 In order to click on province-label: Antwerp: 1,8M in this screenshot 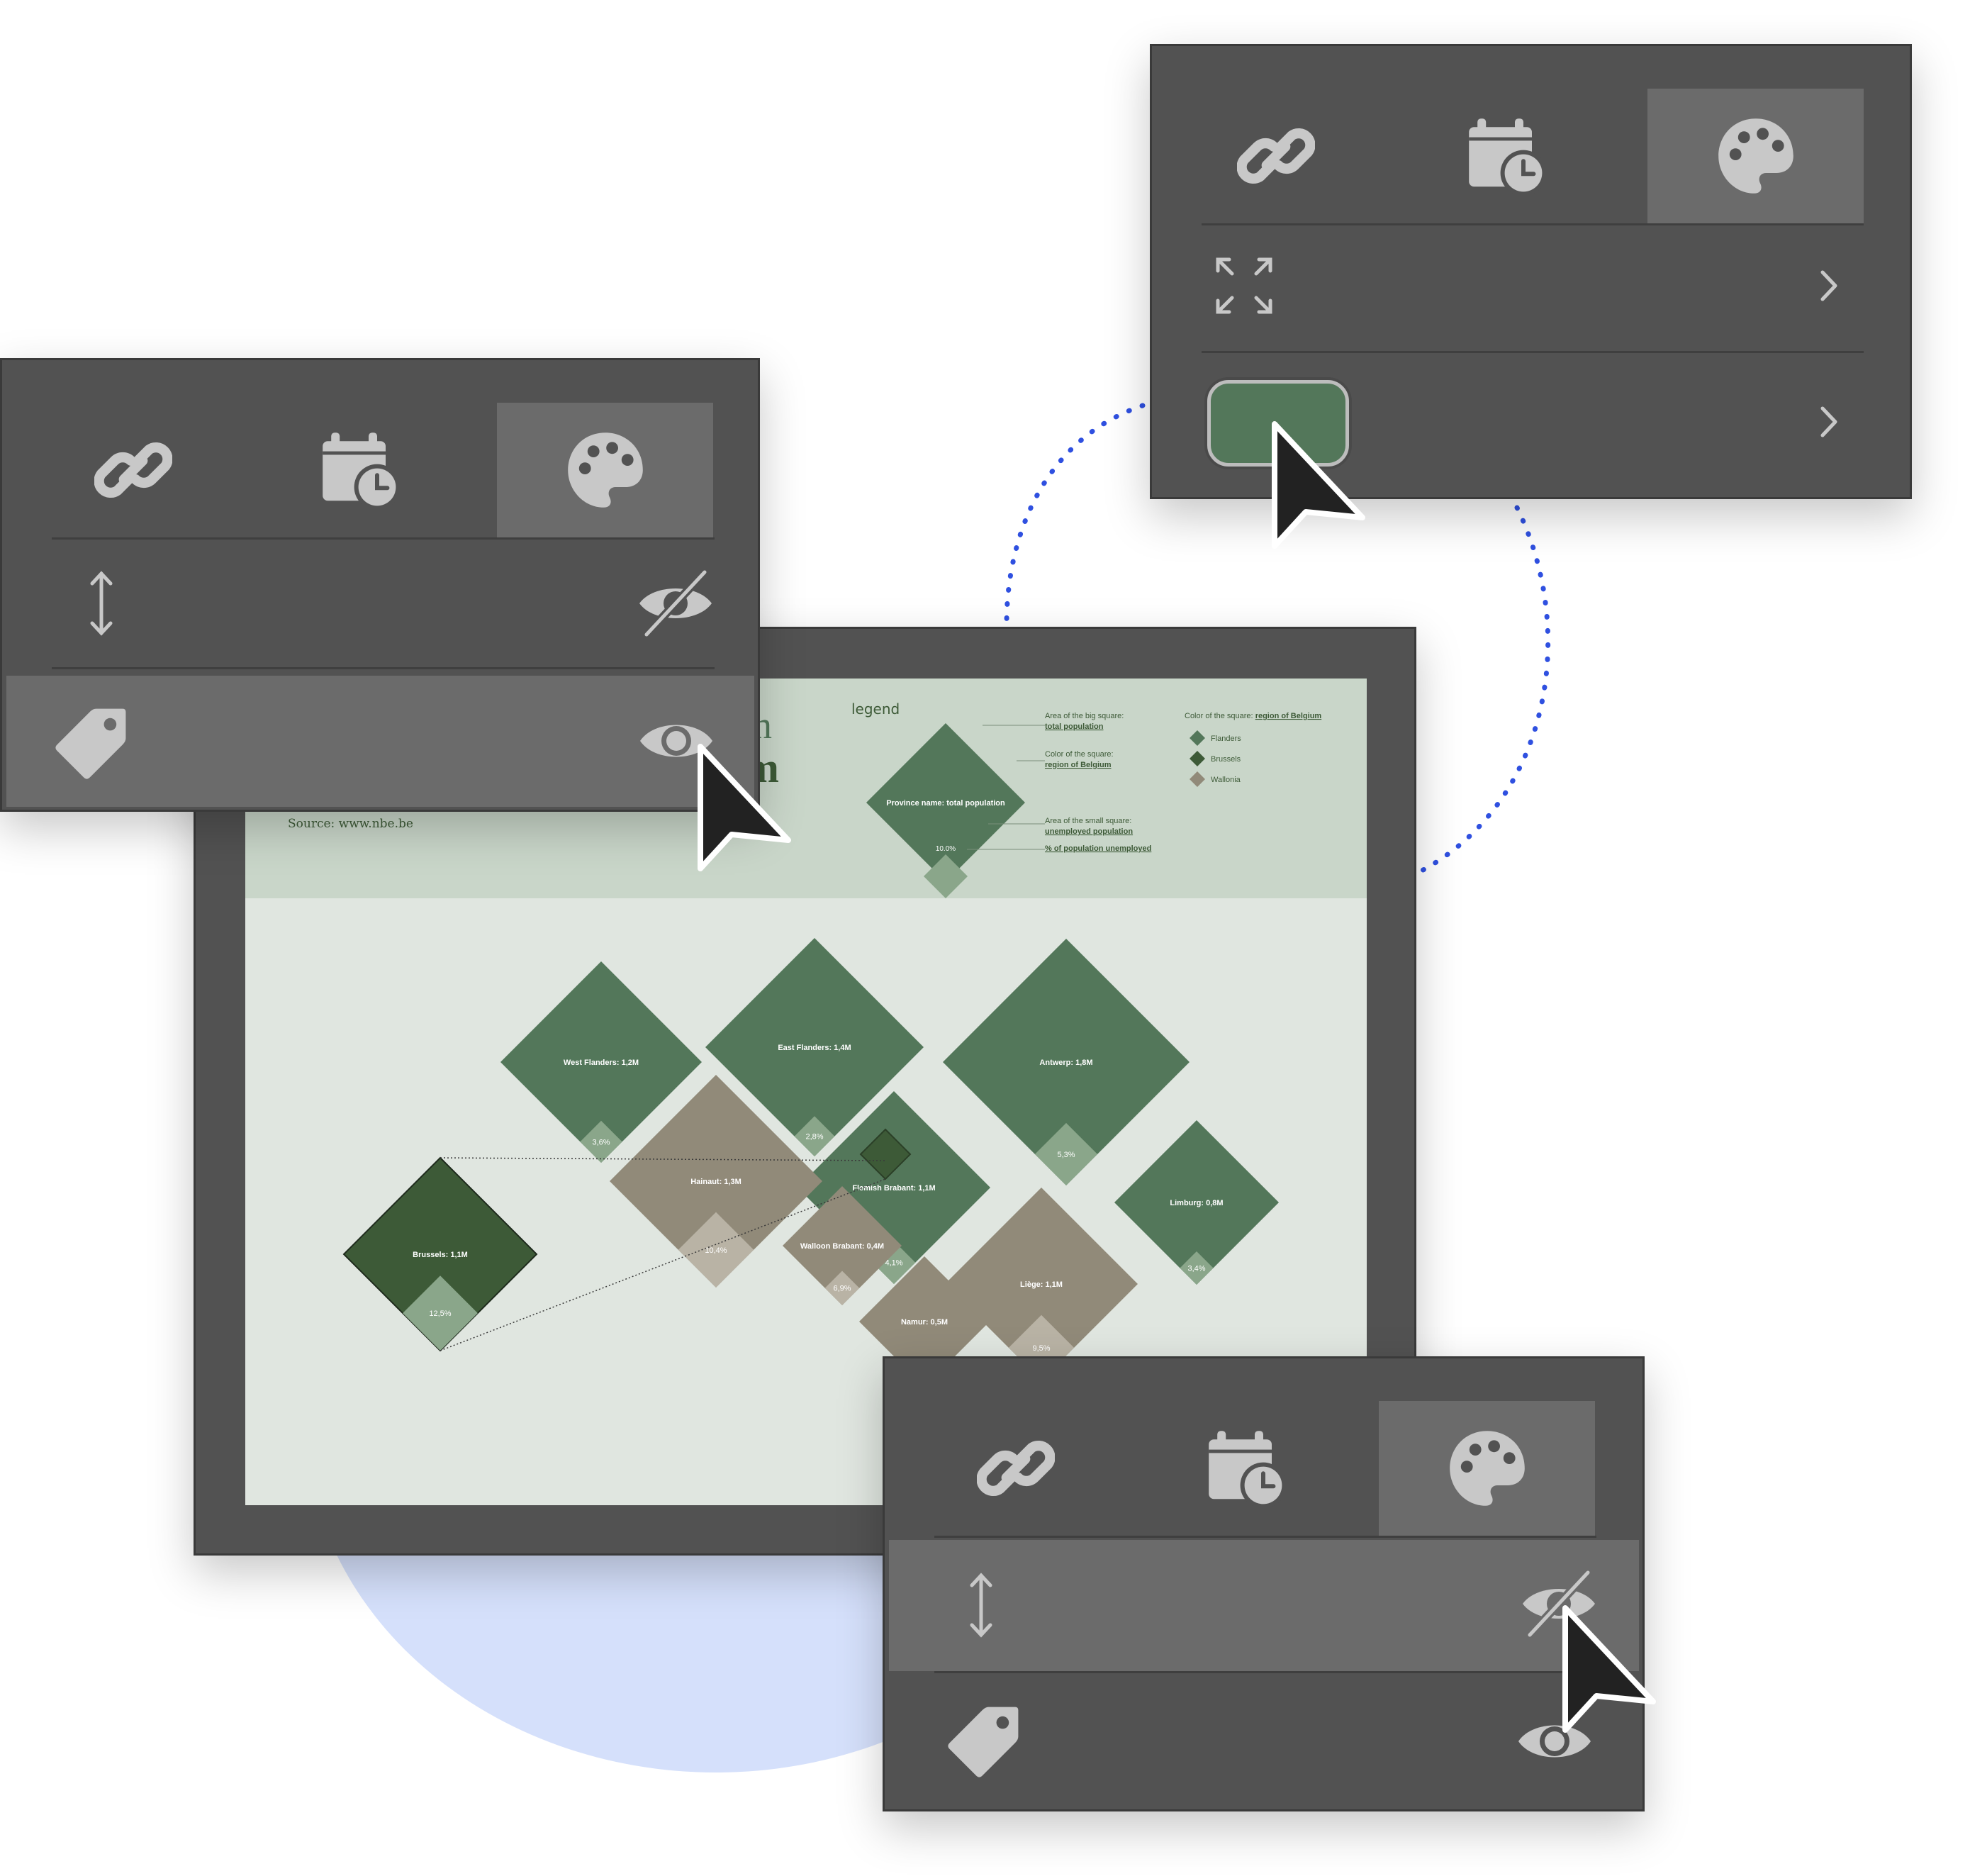, I will do `click(1065, 1063)`.